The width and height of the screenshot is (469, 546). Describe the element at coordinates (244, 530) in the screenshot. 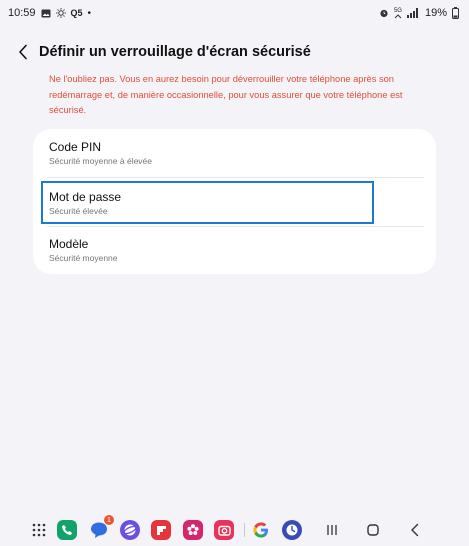

I see `taskbar-separator` at that location.